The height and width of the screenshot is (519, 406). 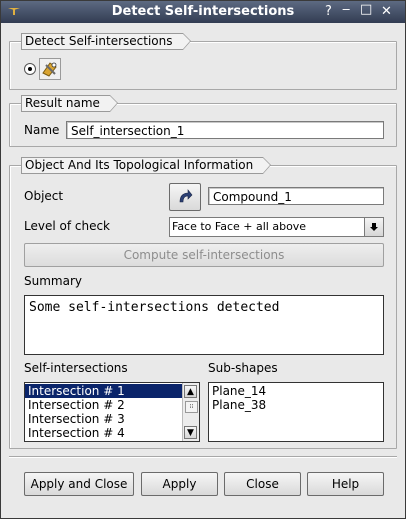 What do you see at coordinates (146, 165) in the screenshot?
I see `object-group-title: Object And Its Topological Information` at bounding box center [146, 165].